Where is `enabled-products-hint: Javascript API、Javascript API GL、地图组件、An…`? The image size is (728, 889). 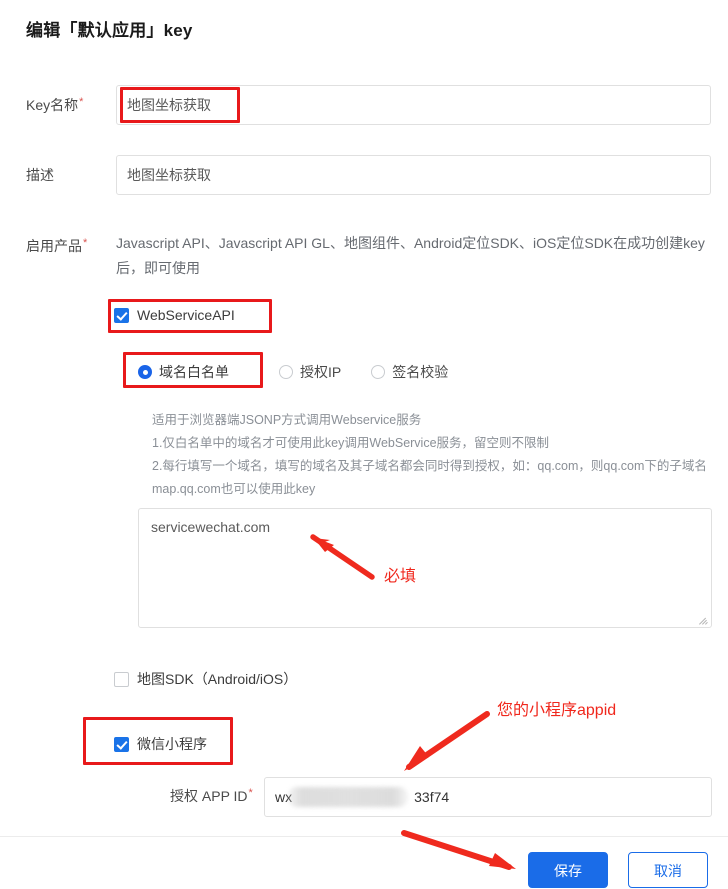
enabled-products-hint: Javascript API、Javascript API GL、地图组件、An… is located at coordinates (410, 255).